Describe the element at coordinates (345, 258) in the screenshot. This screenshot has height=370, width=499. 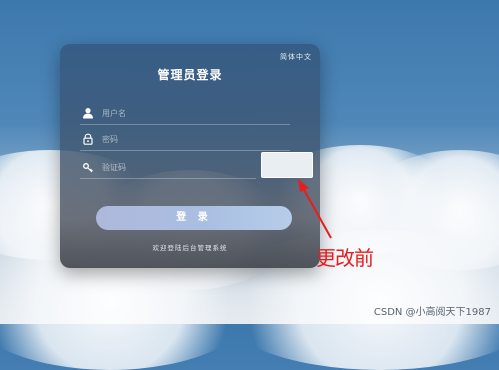
I see `annotation-label: 更改前` at that location.